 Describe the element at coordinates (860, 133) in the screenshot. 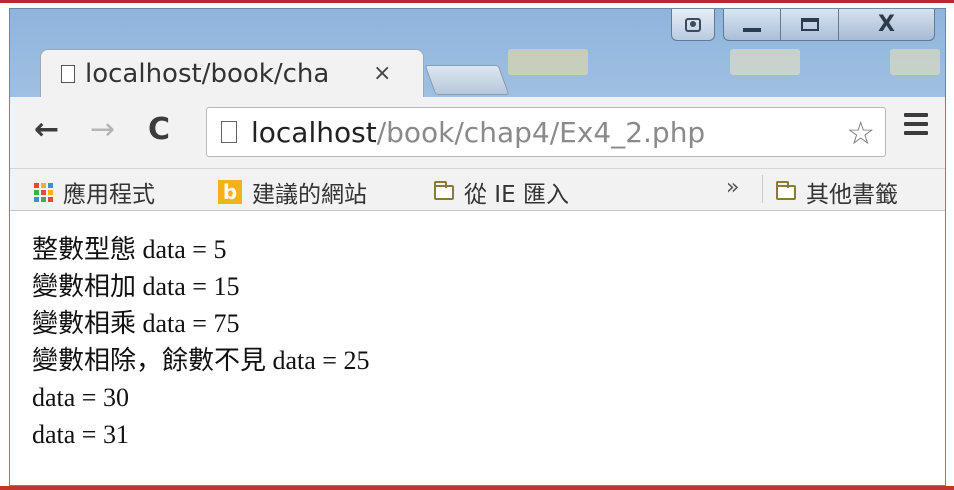

I see `star-icon: ☆` at that location.